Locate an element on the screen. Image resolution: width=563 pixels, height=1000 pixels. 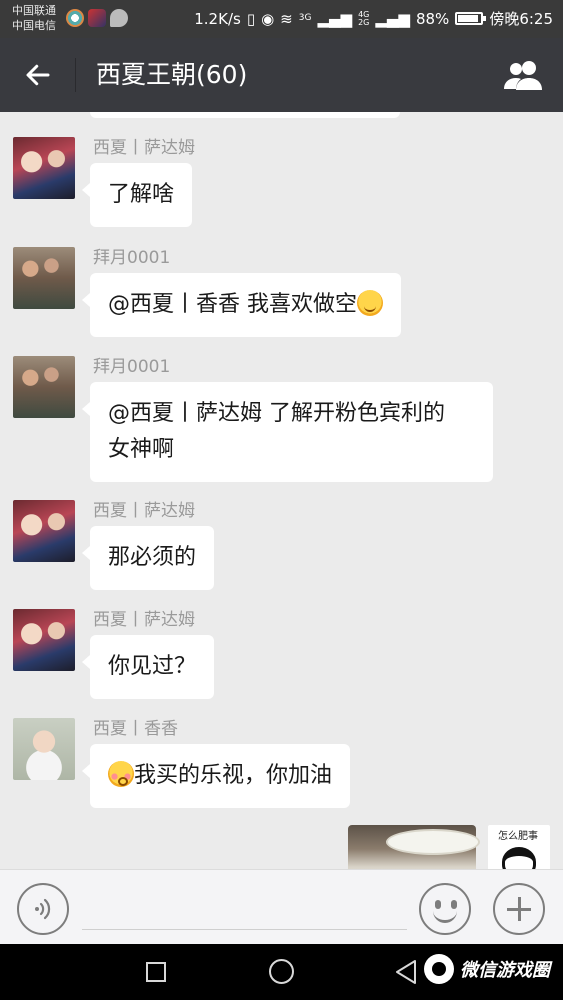
message-text: 那必须的 is located at coordinates (152, 557).